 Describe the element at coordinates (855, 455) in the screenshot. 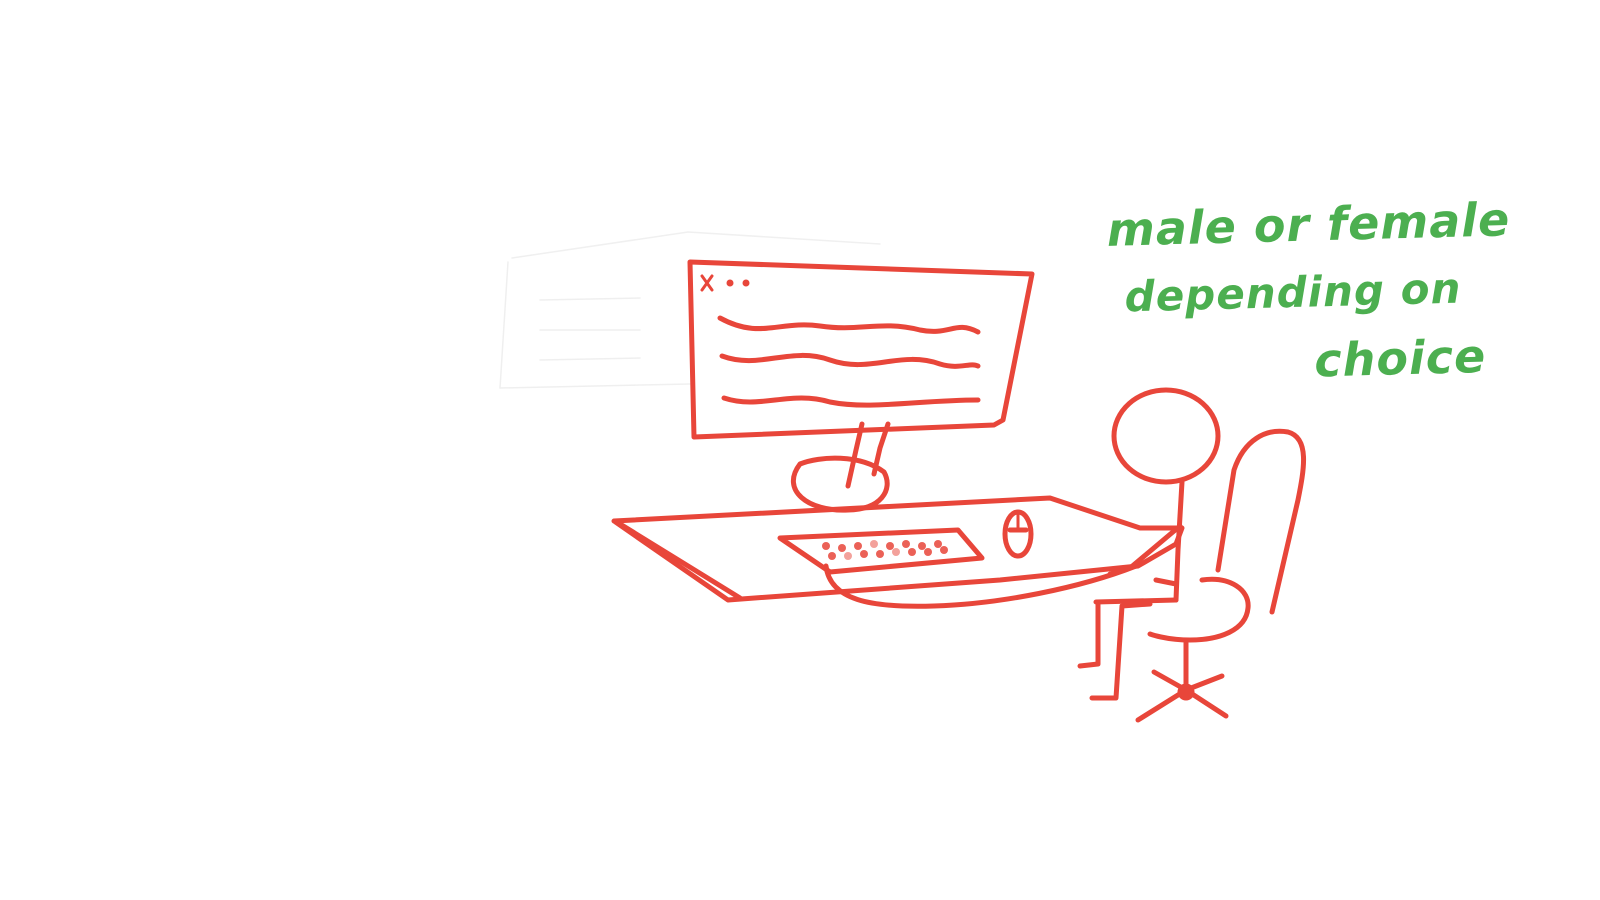

I see `monitor-stand-neck` at that location.